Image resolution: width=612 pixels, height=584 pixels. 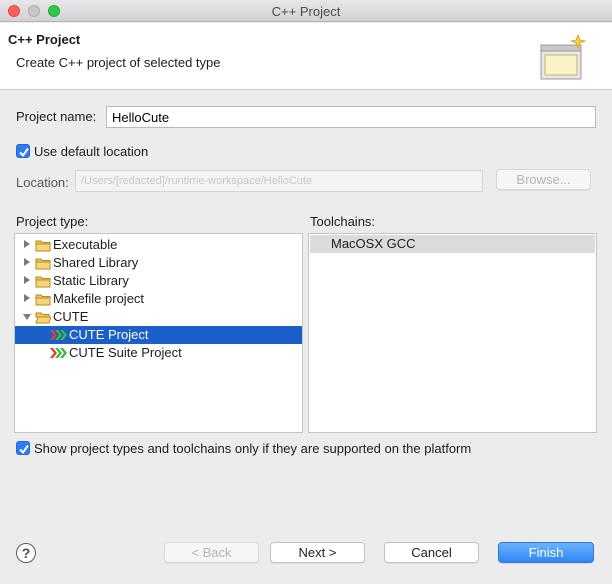 What do you see at coordinates (58, 353) in the screenshot?
I see `cute-suite-project-icon` at bounding box center [58, 353].